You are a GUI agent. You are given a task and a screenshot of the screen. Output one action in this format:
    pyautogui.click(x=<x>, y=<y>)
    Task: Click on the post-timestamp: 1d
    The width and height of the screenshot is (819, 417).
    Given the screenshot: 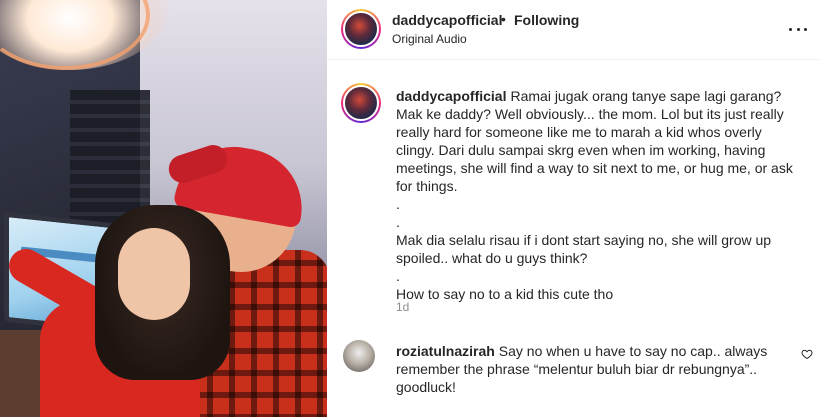 What is the action you would take?
    pyautogui.click(x=402, y=307)
    